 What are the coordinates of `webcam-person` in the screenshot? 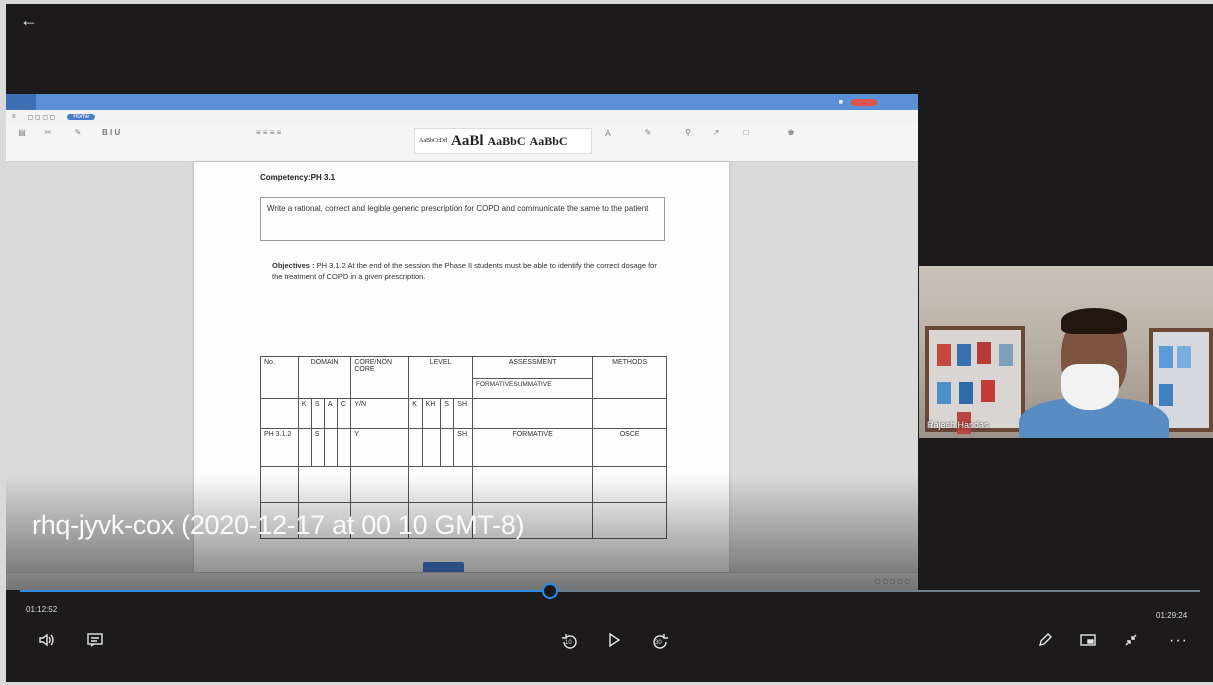 It's located at (1094, 372).